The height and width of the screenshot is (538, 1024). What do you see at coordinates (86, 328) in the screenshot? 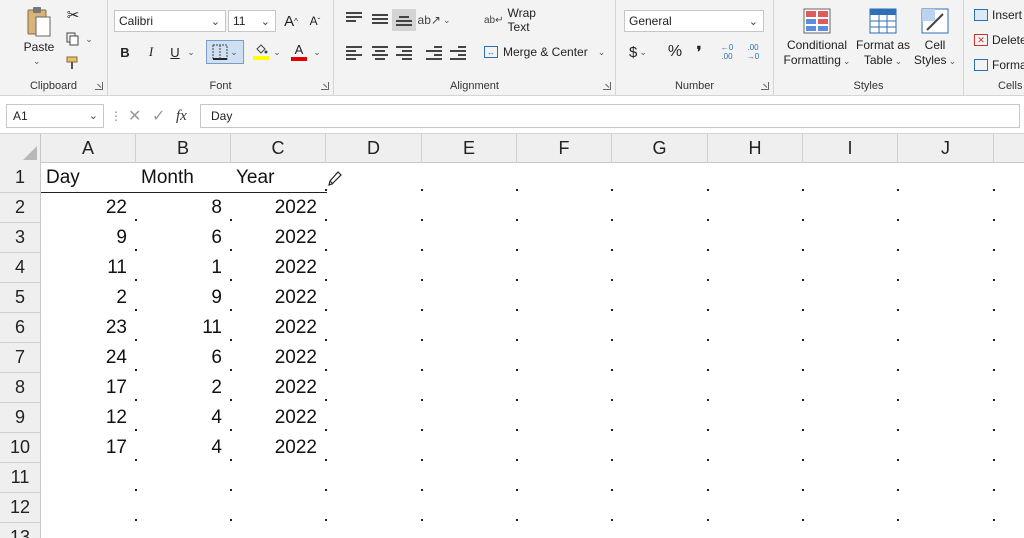
I see `cell-a6: 23` at bounding box center [86, 328].